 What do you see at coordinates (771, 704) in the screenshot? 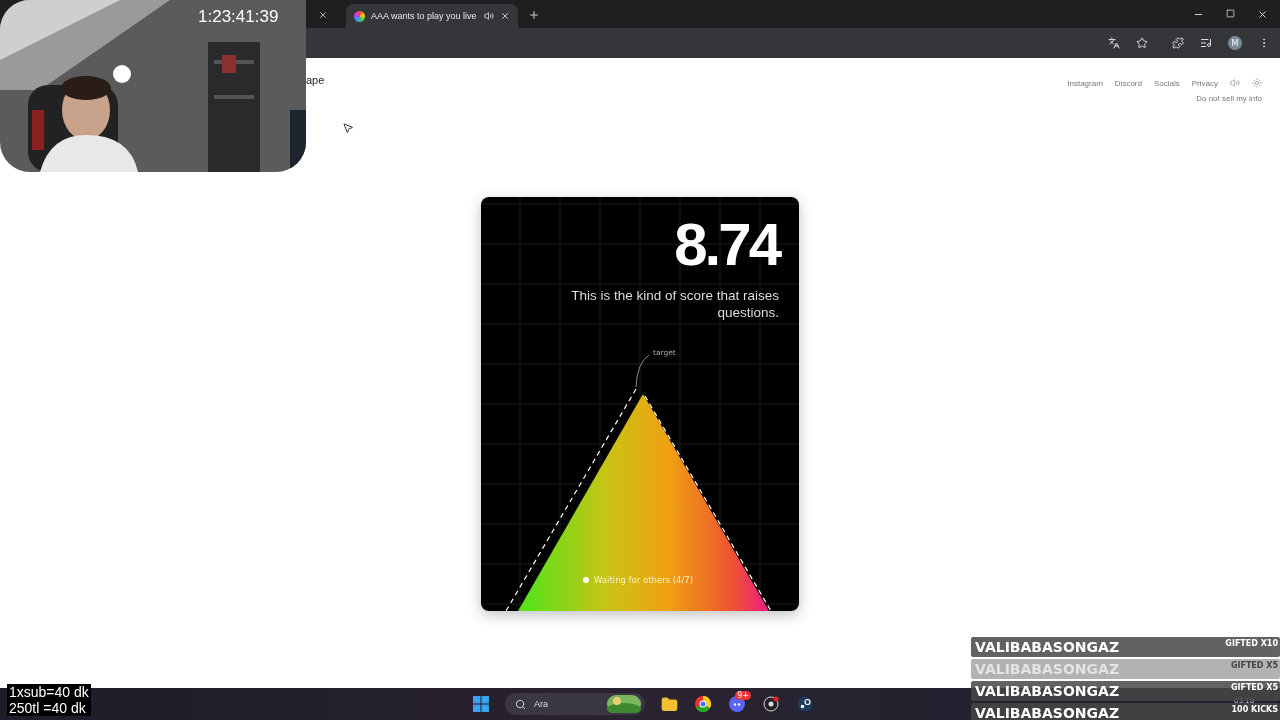
I see `recorder-icon` at bounding box center [771, 704].